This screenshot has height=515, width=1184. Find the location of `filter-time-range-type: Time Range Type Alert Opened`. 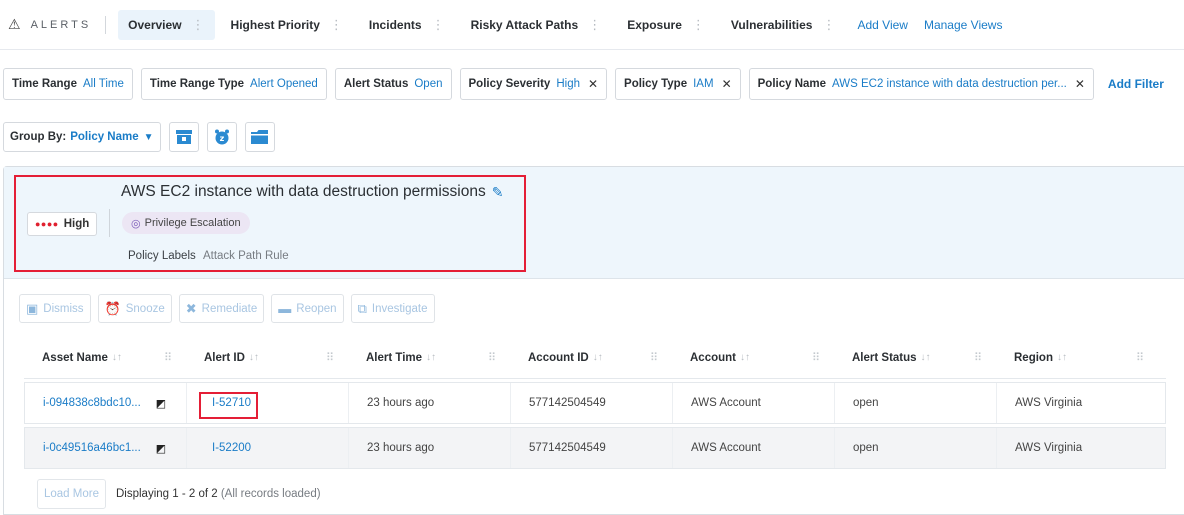

filter-time-range-type: Time Range Type Alert Opened is located at coordinates (233, 84).